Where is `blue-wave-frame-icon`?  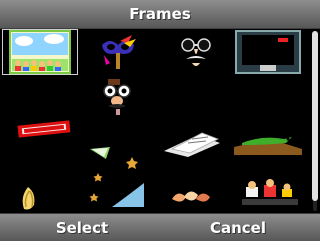
blue-wave-frame-icon is located at coordinates (116, 195).